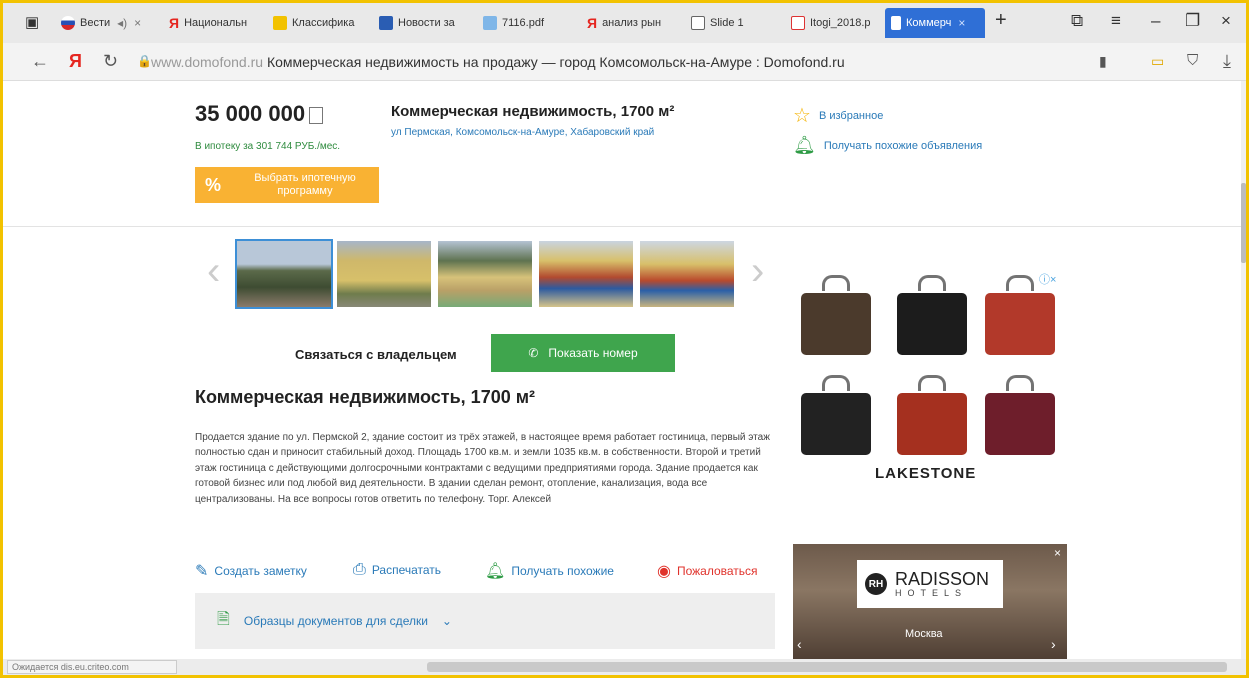 The width and height of the screenshot is (1249, 678). Describe the element at coordinates (323, 23) in the screenshot. I see `tab-label: Классифика` at that location.